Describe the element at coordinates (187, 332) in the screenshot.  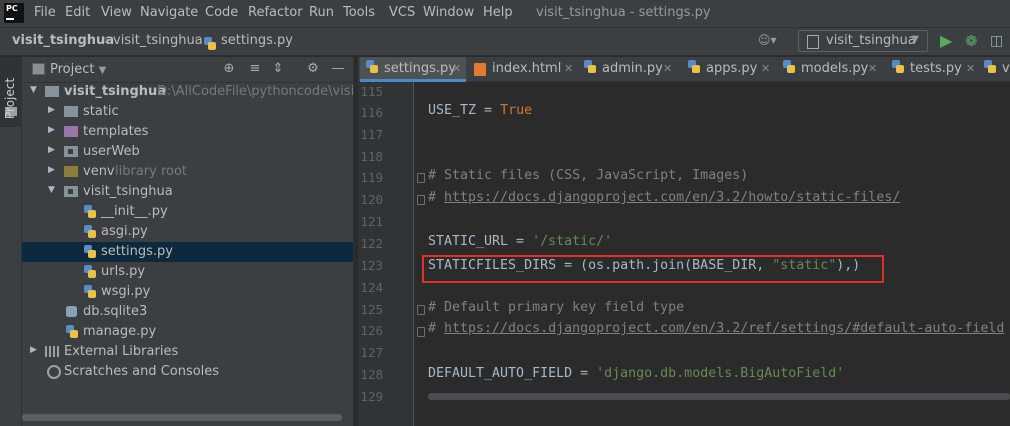
I see `tree-row-manage: manage.py` at that location.